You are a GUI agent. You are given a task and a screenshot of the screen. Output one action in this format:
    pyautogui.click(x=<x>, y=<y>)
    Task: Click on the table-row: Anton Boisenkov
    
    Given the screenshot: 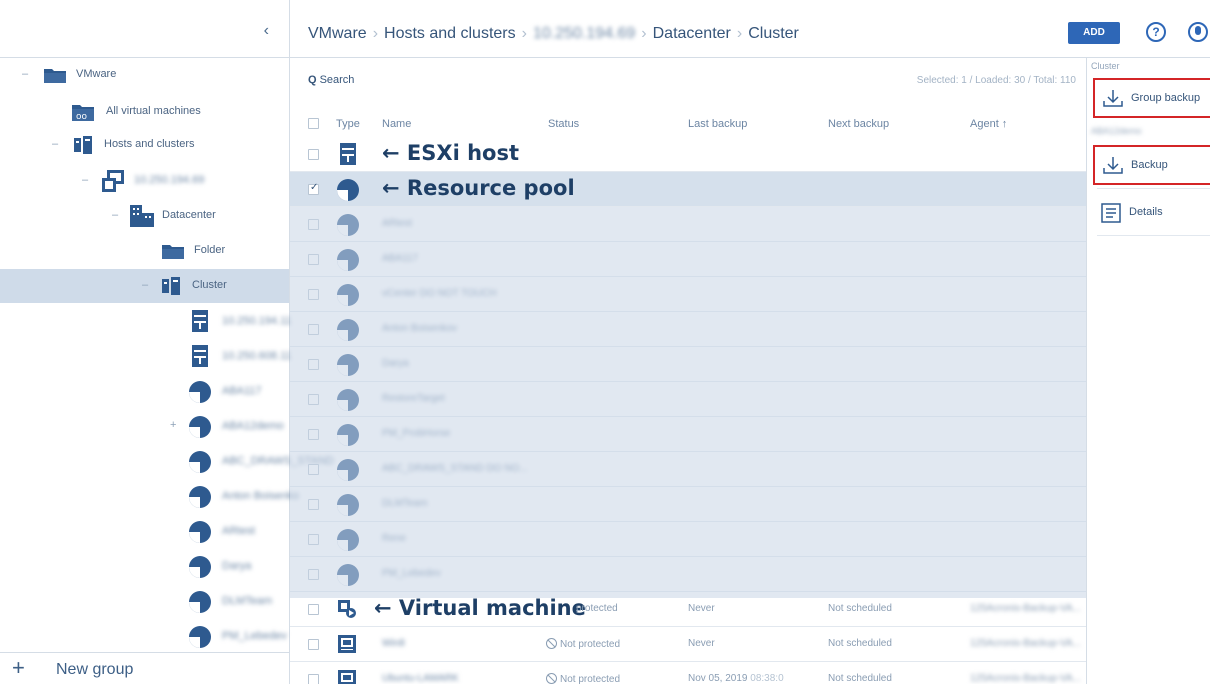 What is the action you would take?
    pyautogui.click(x=688, y=329)
    